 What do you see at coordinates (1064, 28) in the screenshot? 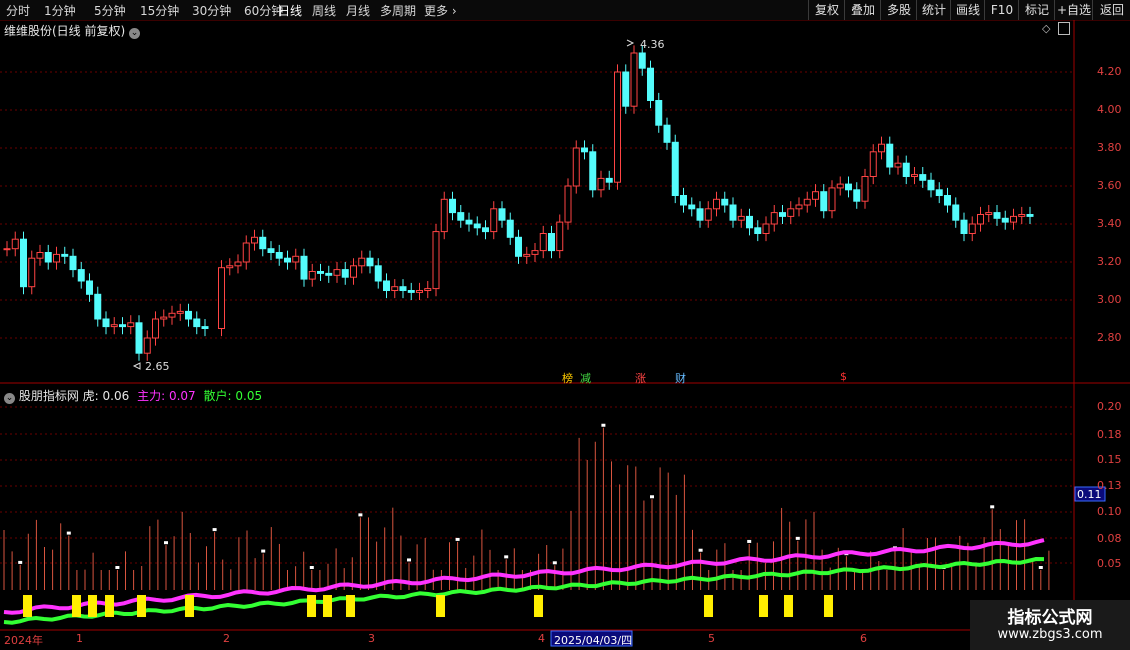
I see `panel-toggle-icon` at bounding box center [1064, 28].